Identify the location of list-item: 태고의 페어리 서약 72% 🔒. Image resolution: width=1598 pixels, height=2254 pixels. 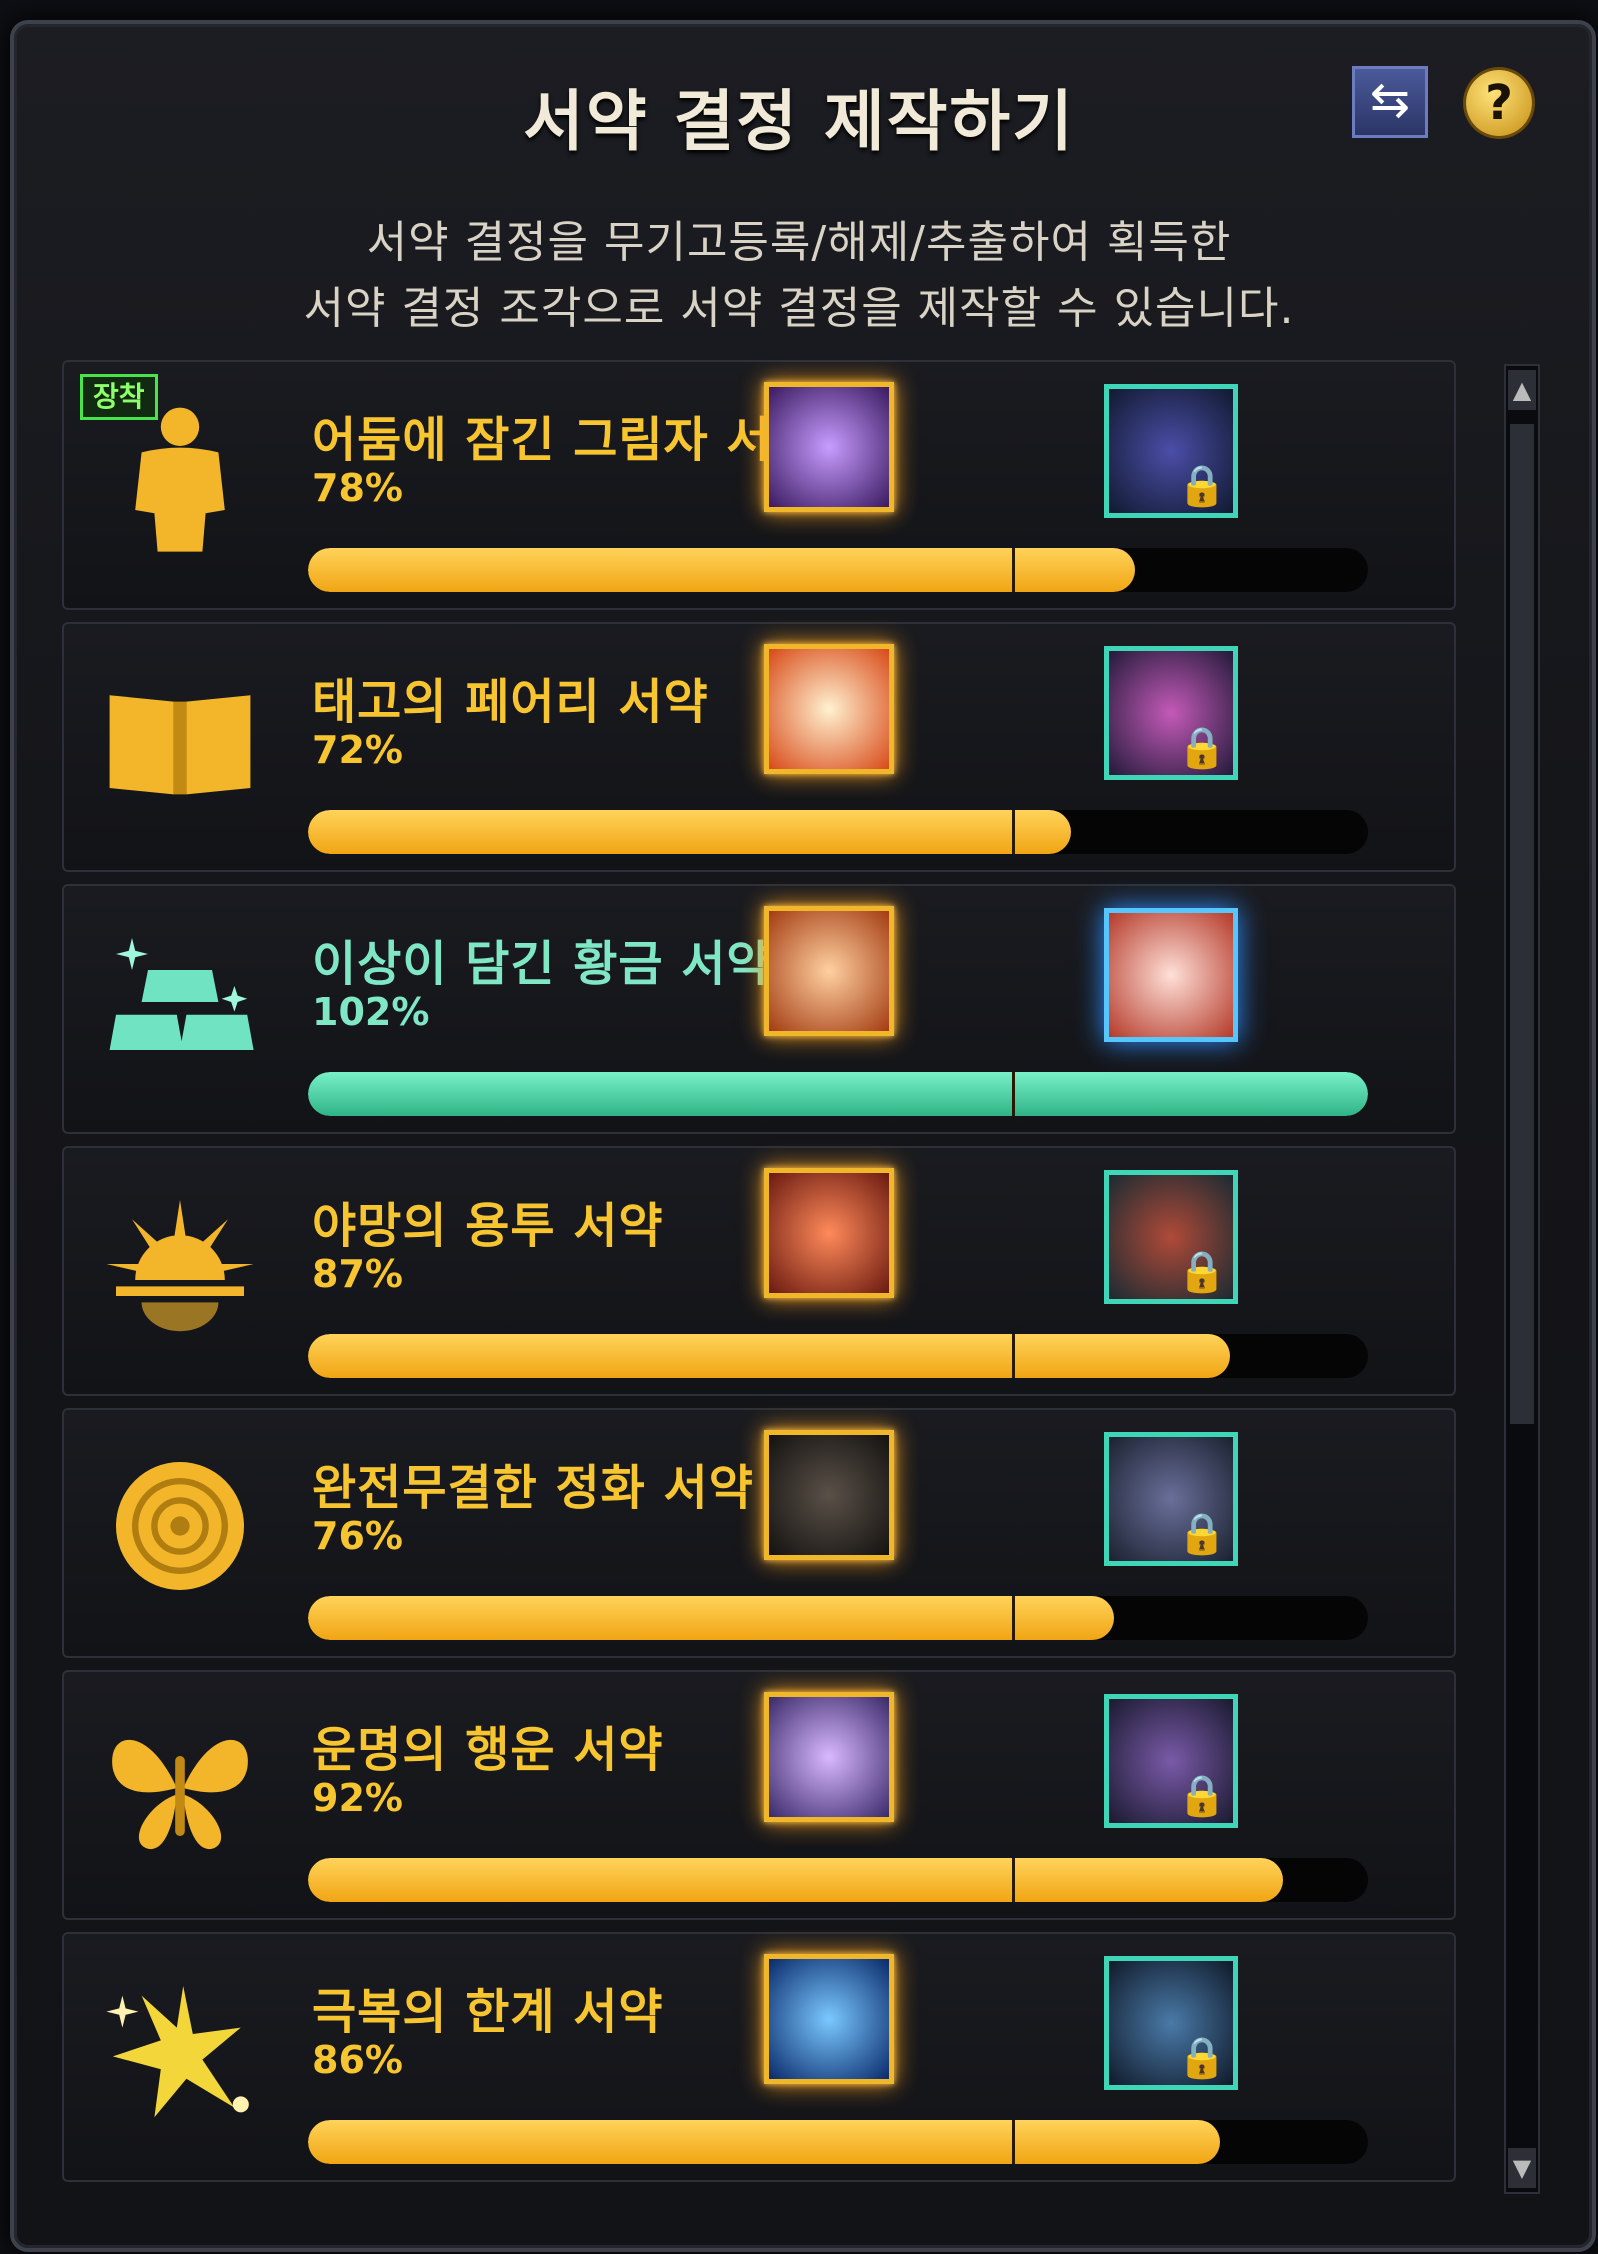
(759, 747).